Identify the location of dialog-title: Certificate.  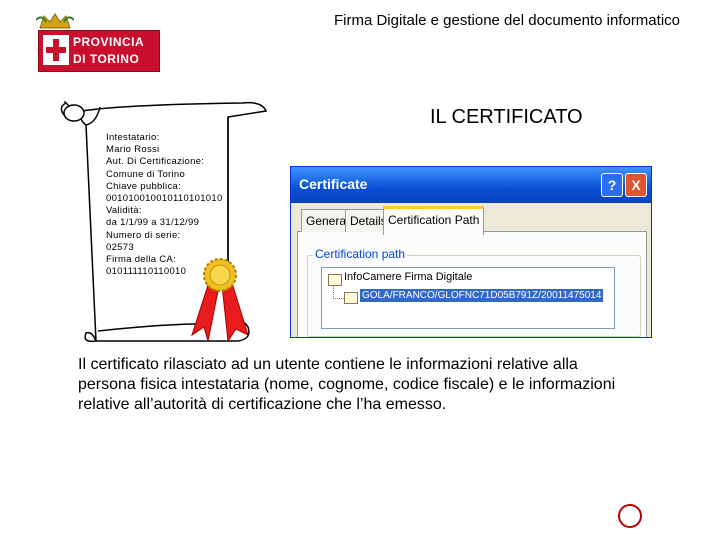
(333, 184).